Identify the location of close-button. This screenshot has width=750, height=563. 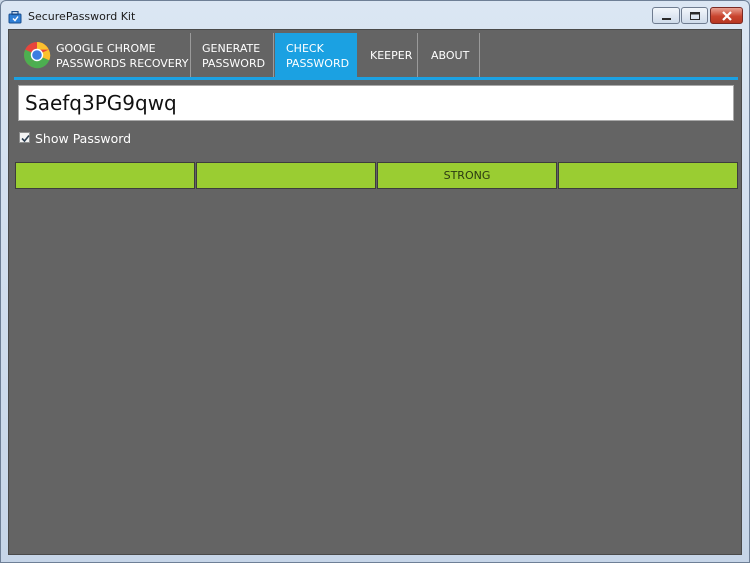
(726, 15).